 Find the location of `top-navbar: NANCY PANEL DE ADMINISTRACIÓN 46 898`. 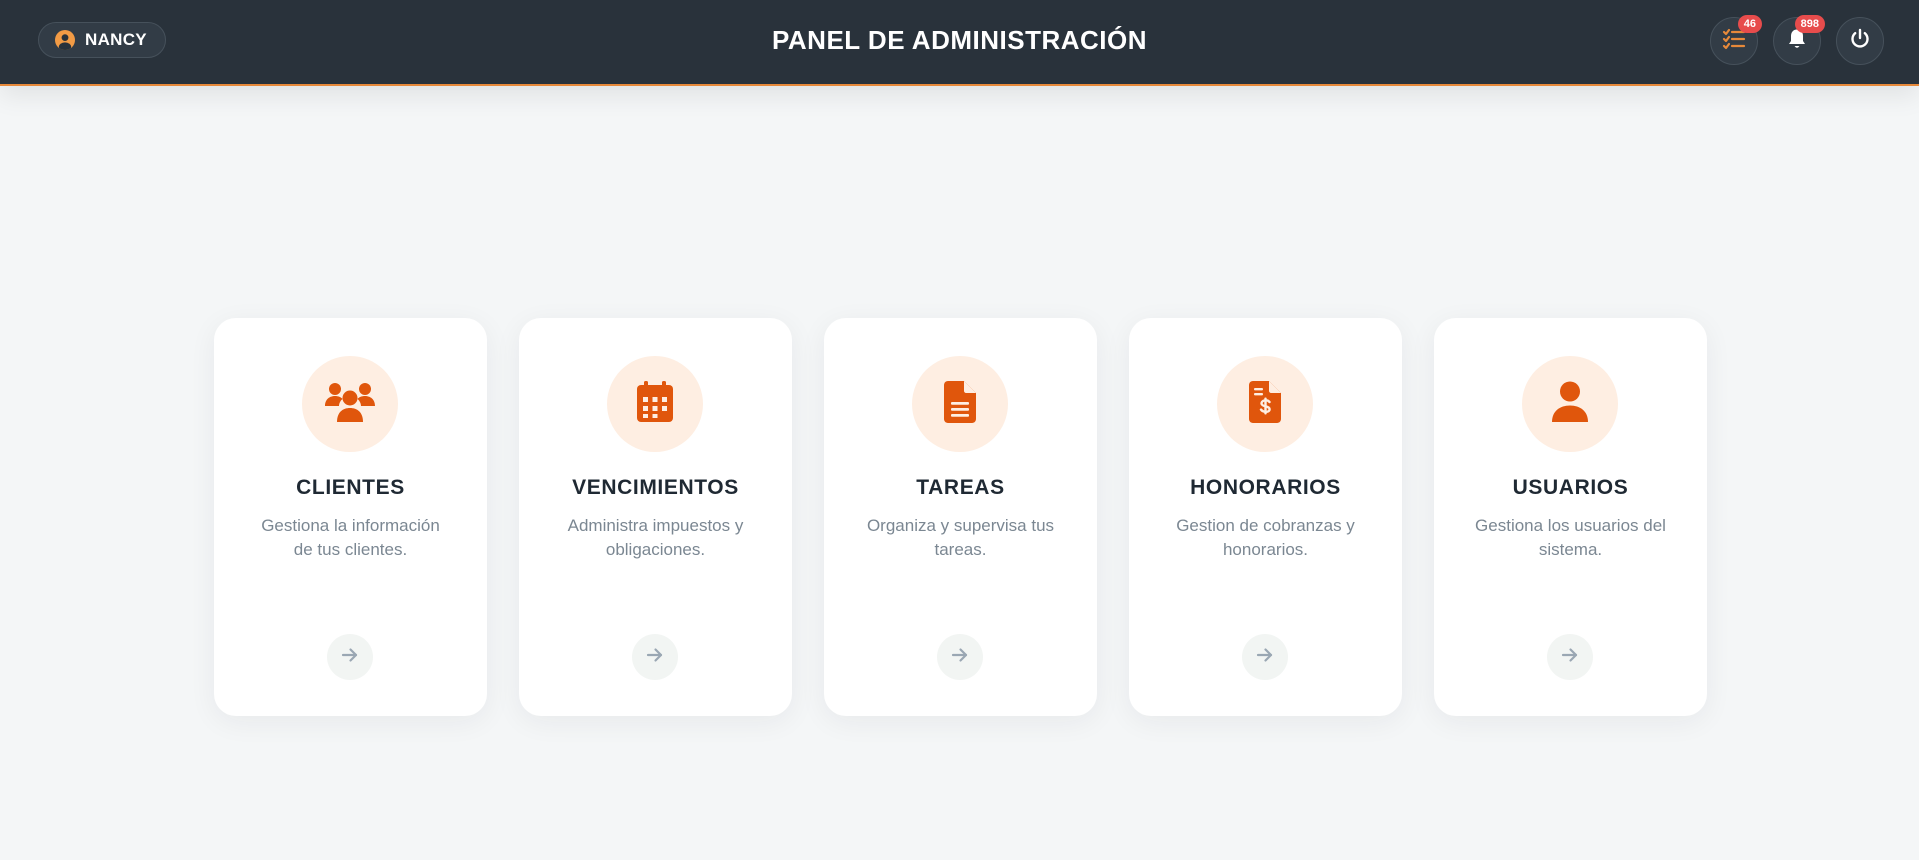

top-navbar: NANCY PANEL DE ADMINISTRACIÓN 46 898 is located at coordinates (959, 43).